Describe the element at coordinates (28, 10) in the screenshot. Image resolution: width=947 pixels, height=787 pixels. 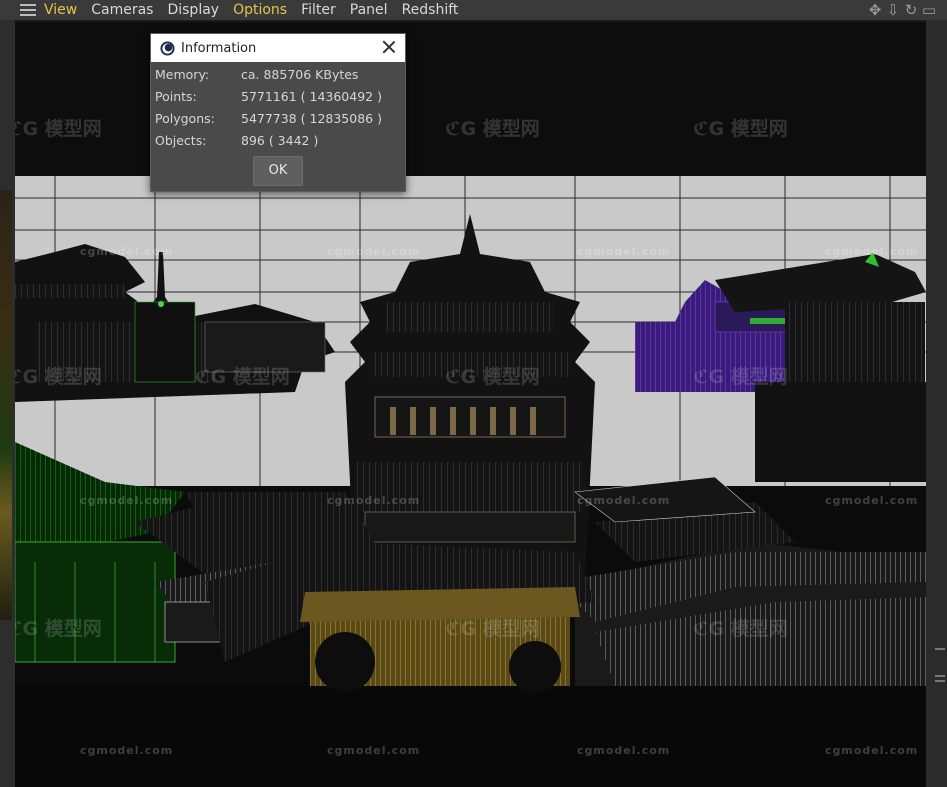
I see `hamburger-menu-icon` at that location.